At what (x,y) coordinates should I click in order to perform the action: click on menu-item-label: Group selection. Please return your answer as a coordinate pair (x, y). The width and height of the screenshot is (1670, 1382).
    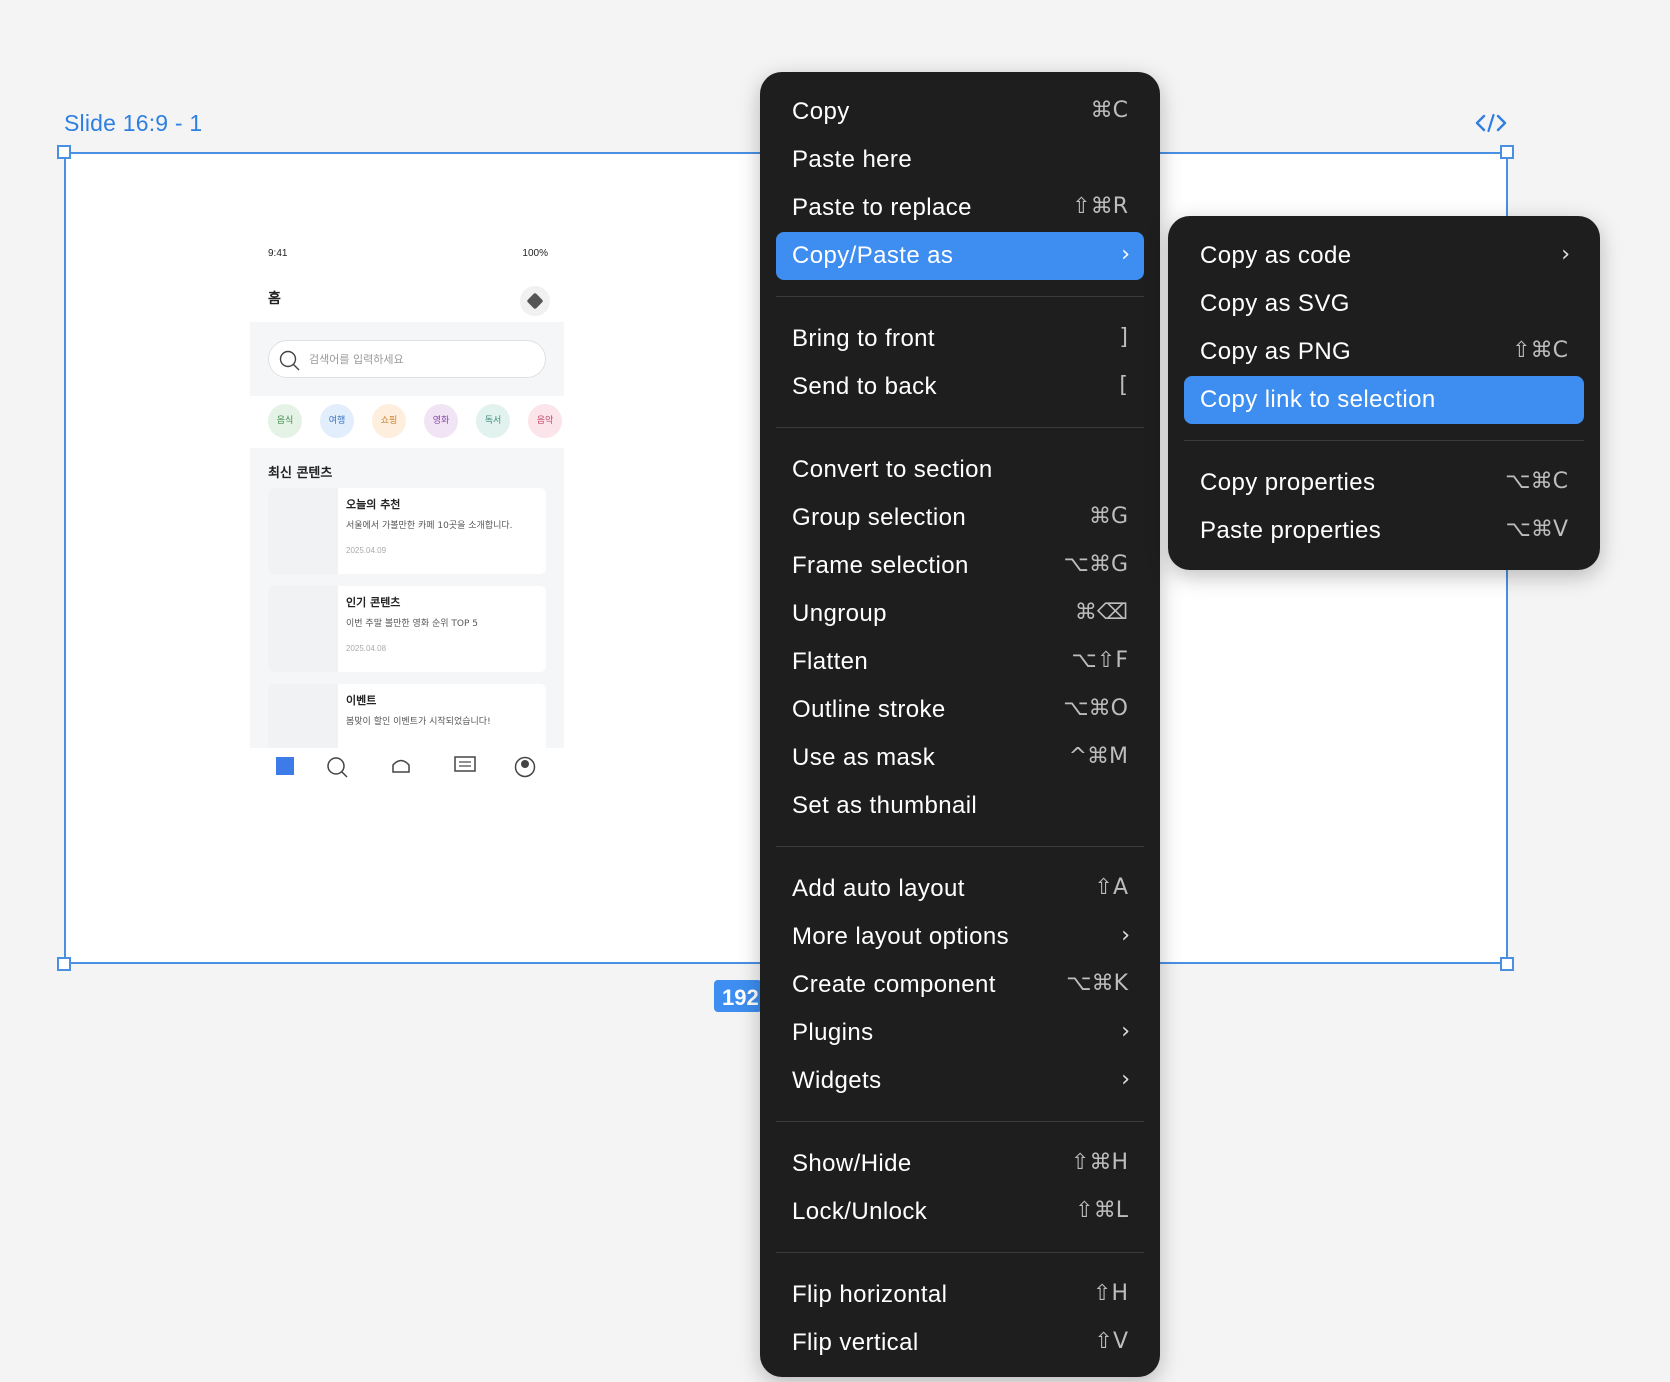
    Looking at the image, I should click on (879, 517).